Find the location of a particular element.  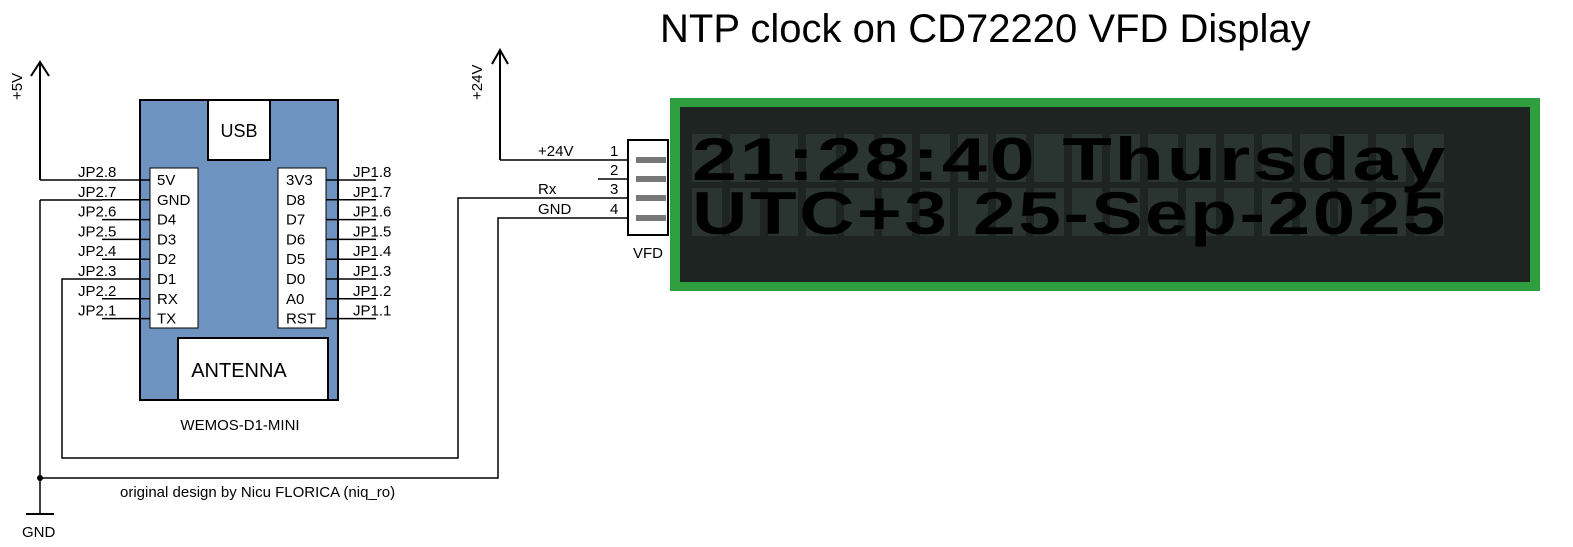

supply-5v: +5V is located at coordinates (29, 120).